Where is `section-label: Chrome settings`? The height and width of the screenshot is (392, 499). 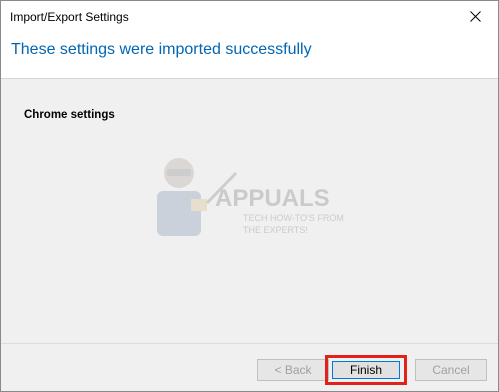 section-label: Chrome settings is located at coordinates (69, 115).